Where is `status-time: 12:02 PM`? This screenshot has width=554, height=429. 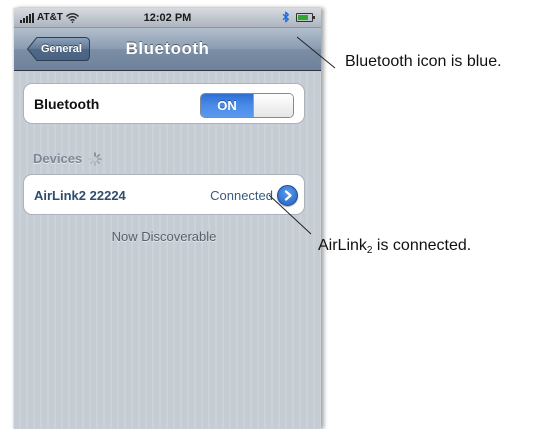
status-time: 12:02 PM is located at coordinates (167, 18).